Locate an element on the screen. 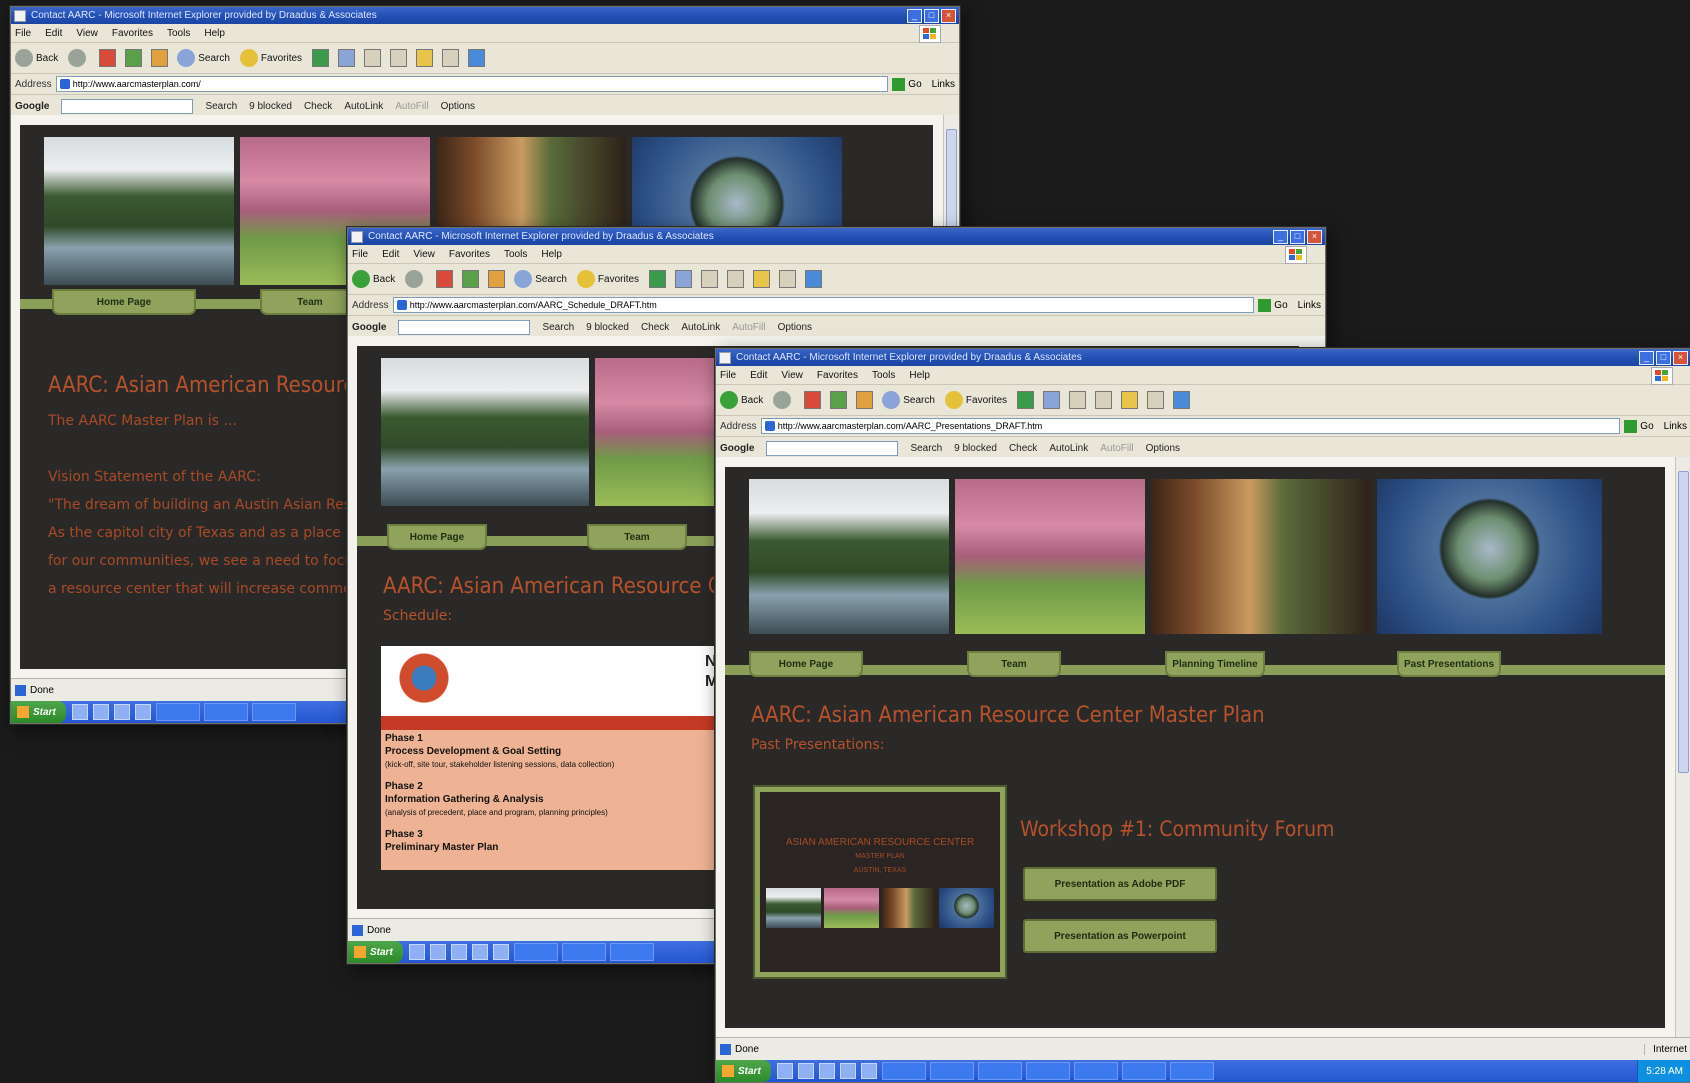  popup-blocked-button: 9 blocked is located at coordinates (975, 448).